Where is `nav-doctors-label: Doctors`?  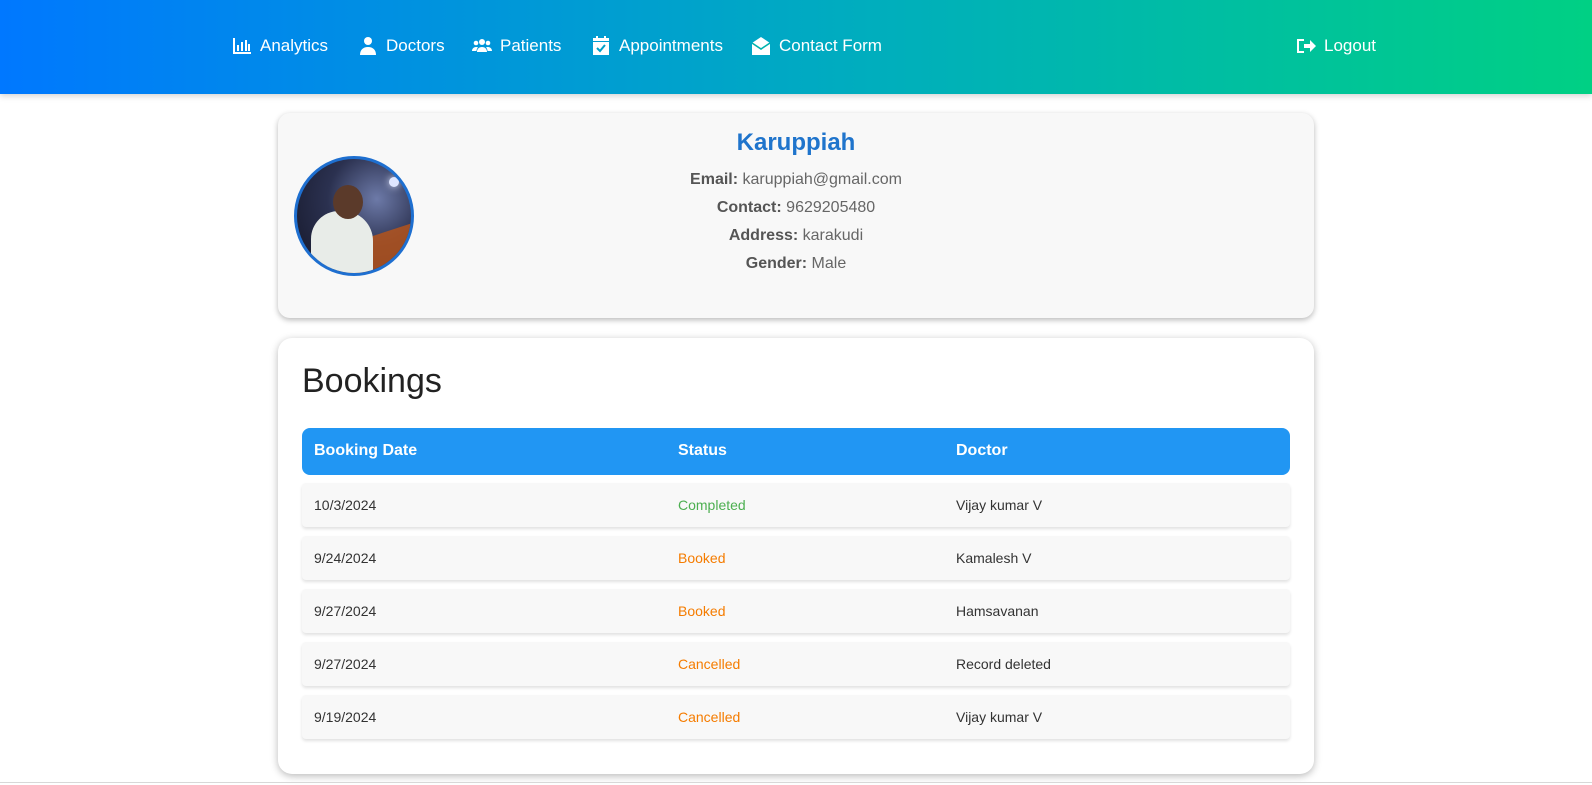
nav-doctors-label: Doctors is located at coordinates (415, 45).